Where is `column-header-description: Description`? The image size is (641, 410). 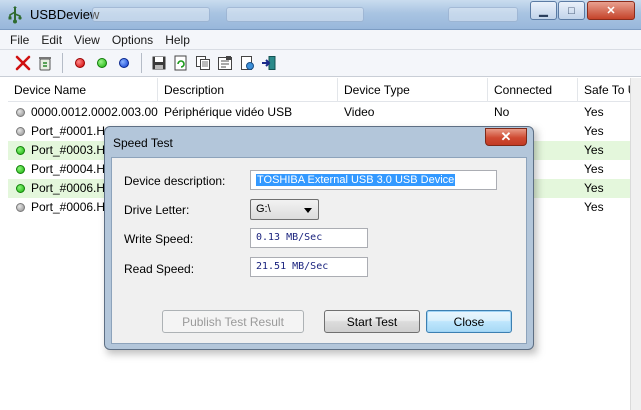 column-header-description: Description is located at coordinates (248, 90).